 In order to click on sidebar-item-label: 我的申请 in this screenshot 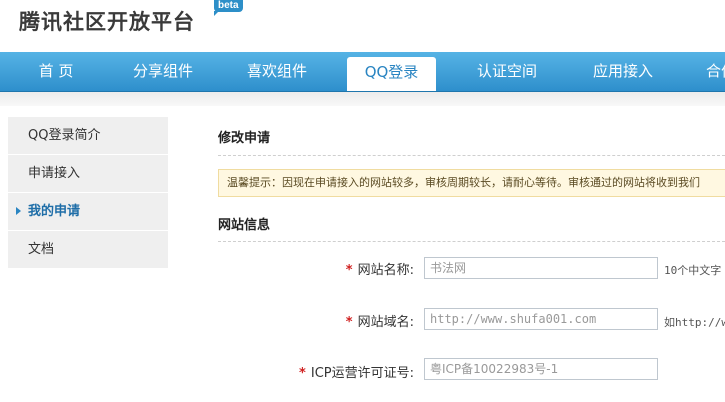, I will do `click(54, 211)`.